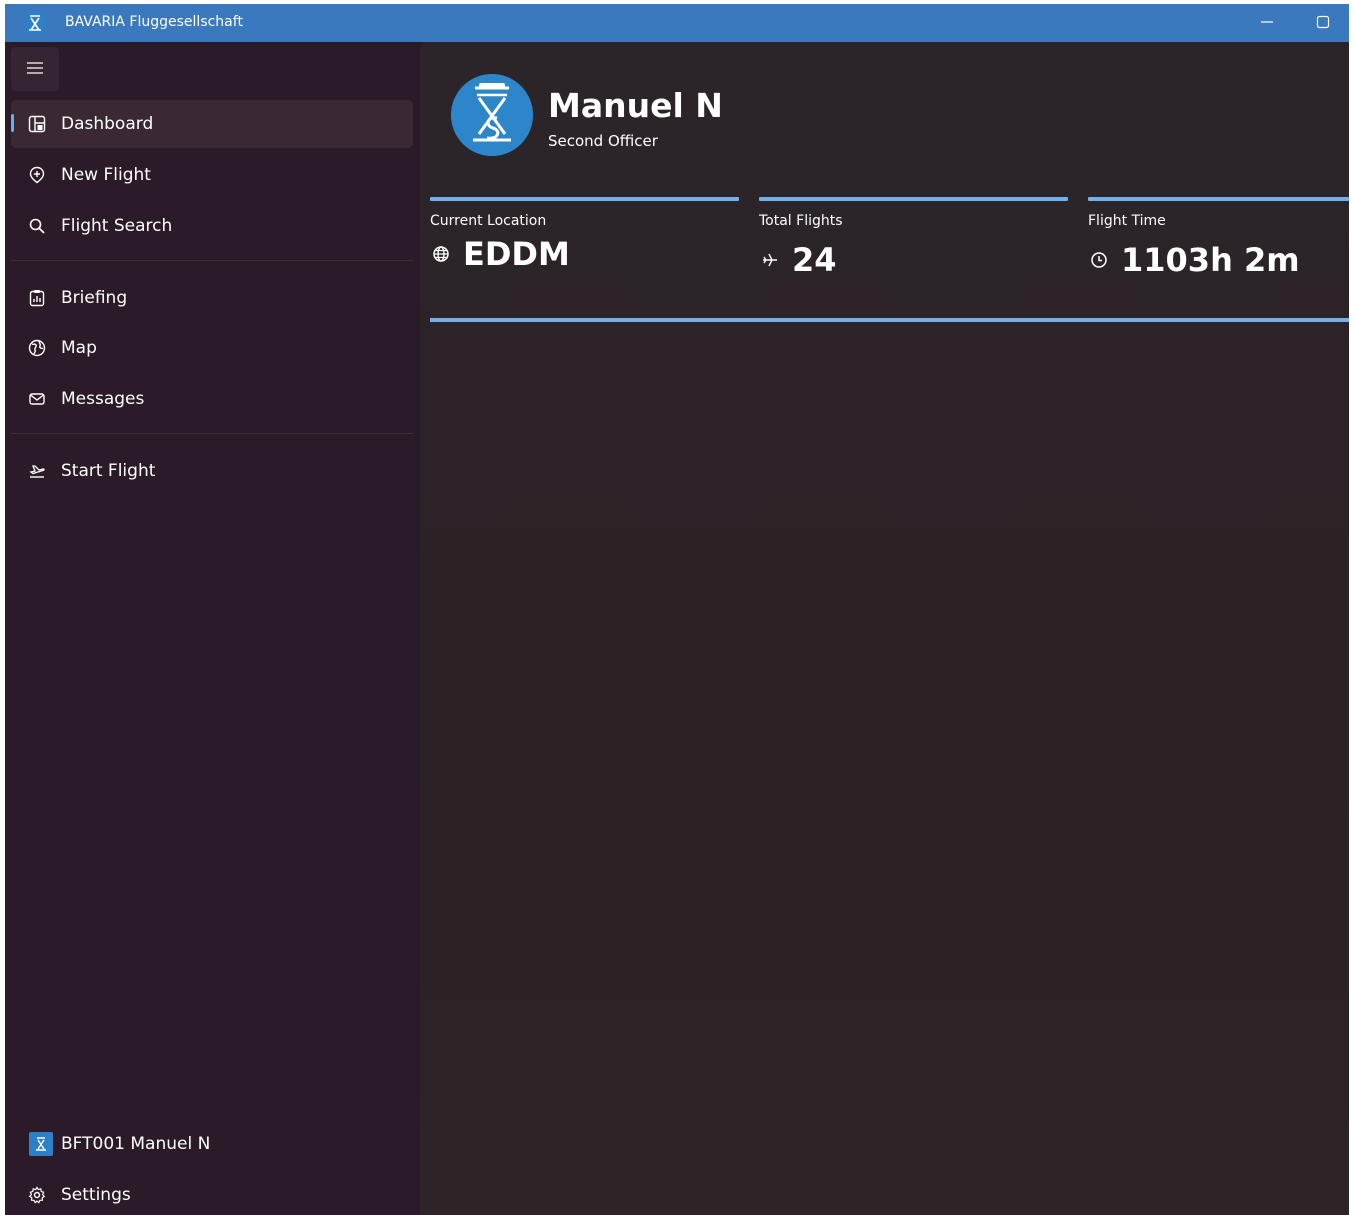  What do you see at coordinates (96, 1195) in the screenshot?
I see `sidebar-item-label: Settings` at bounding box center [96, 1195].